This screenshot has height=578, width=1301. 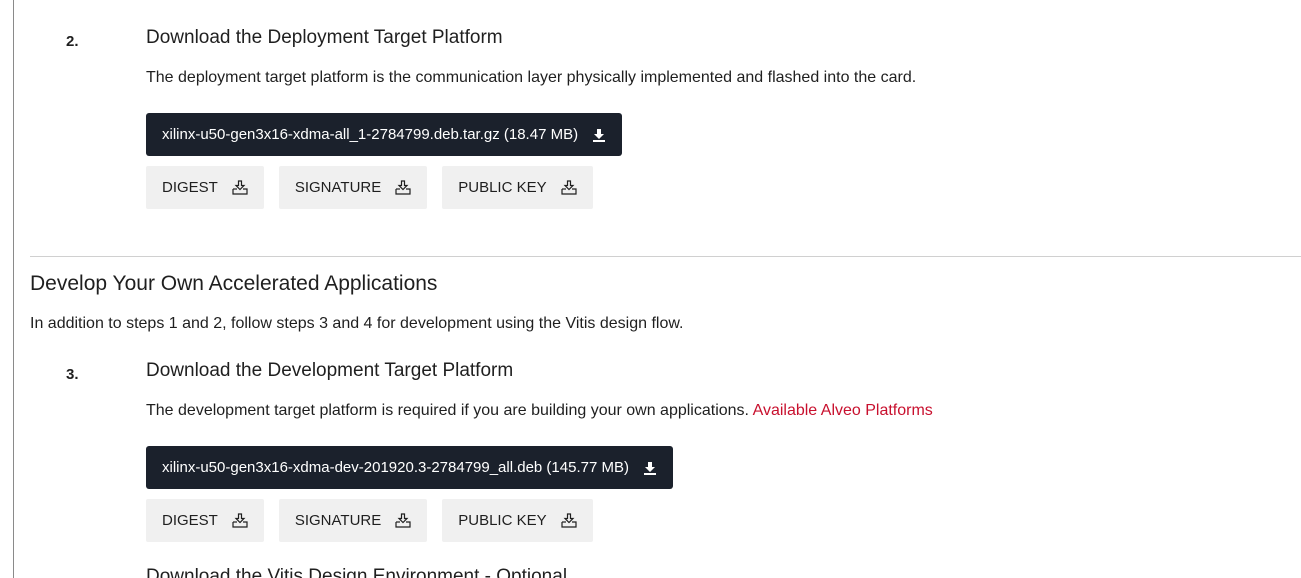 What do you see at coordinates (72, 41) in the screenshot?
I see `step-number: 2.` at bounding box center [72, 41].